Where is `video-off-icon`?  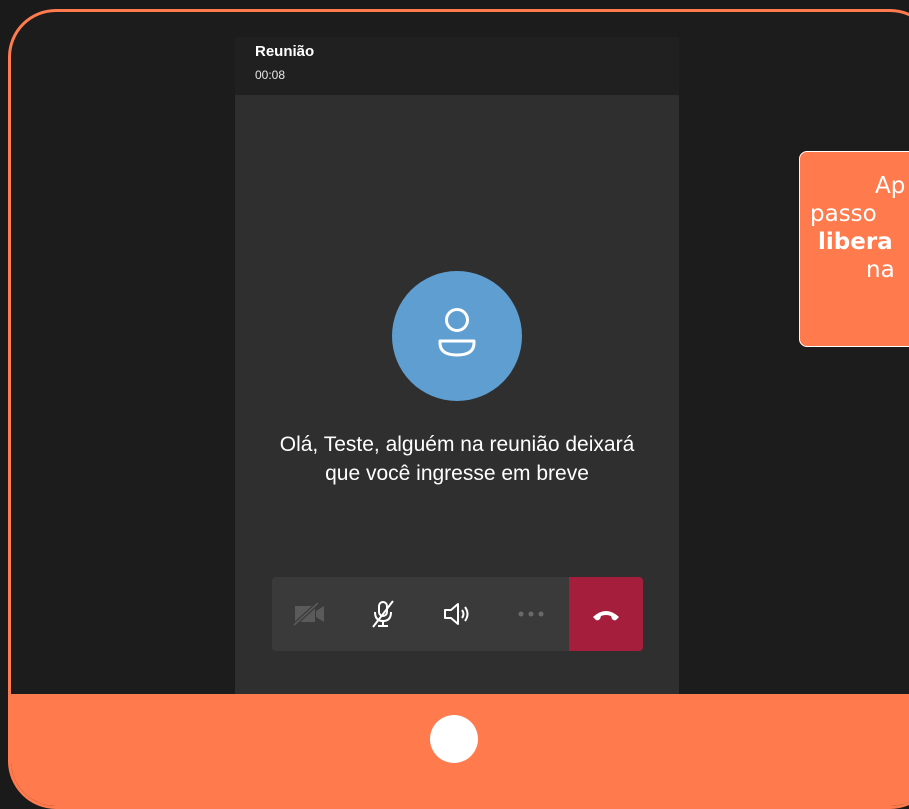 video-off-icon is located at coordinates (308, 614).